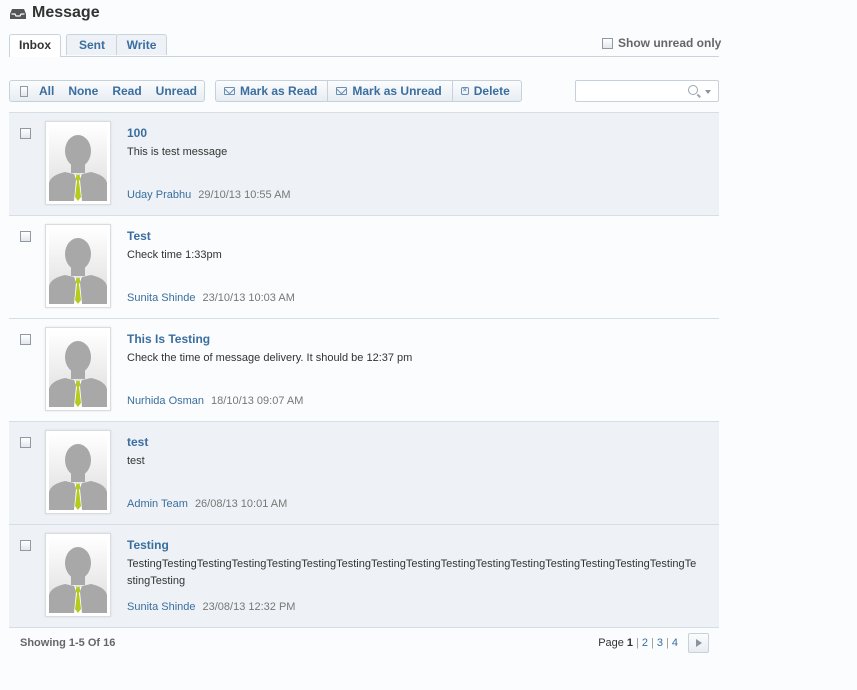  What do you see at coordinates (248, 298) in the screenshot?
I see `message-date: 23/10/13 10:03 AM` at bounding box center [248, 298].